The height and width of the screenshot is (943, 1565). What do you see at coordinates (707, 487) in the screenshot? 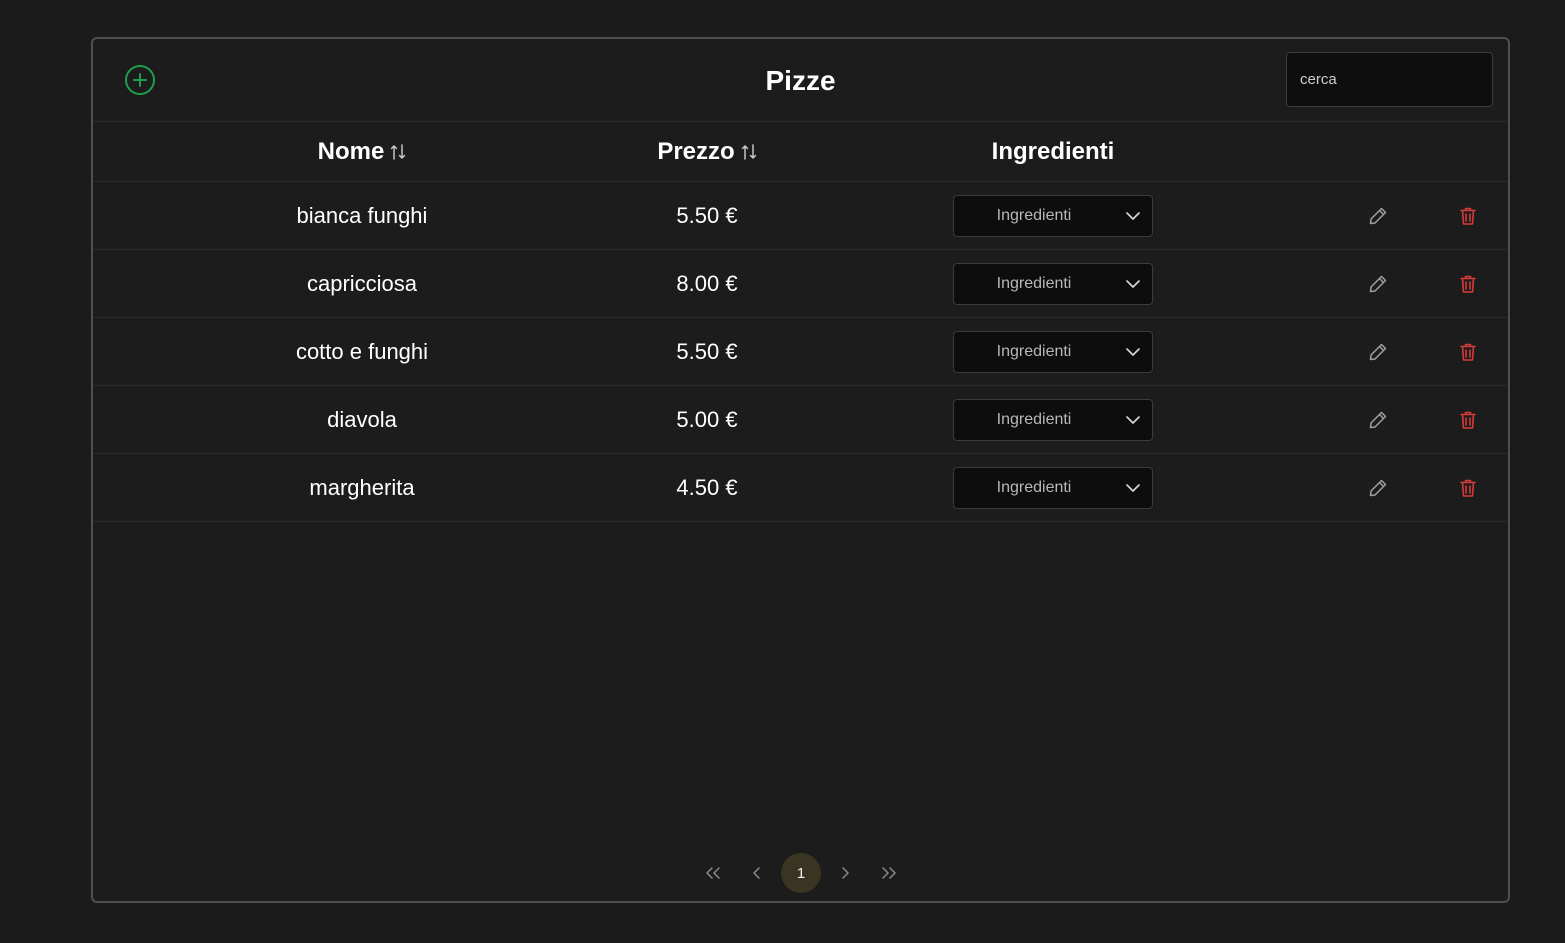
I see `pizza-price: 4.50 €` at bounding box center [707, 487].